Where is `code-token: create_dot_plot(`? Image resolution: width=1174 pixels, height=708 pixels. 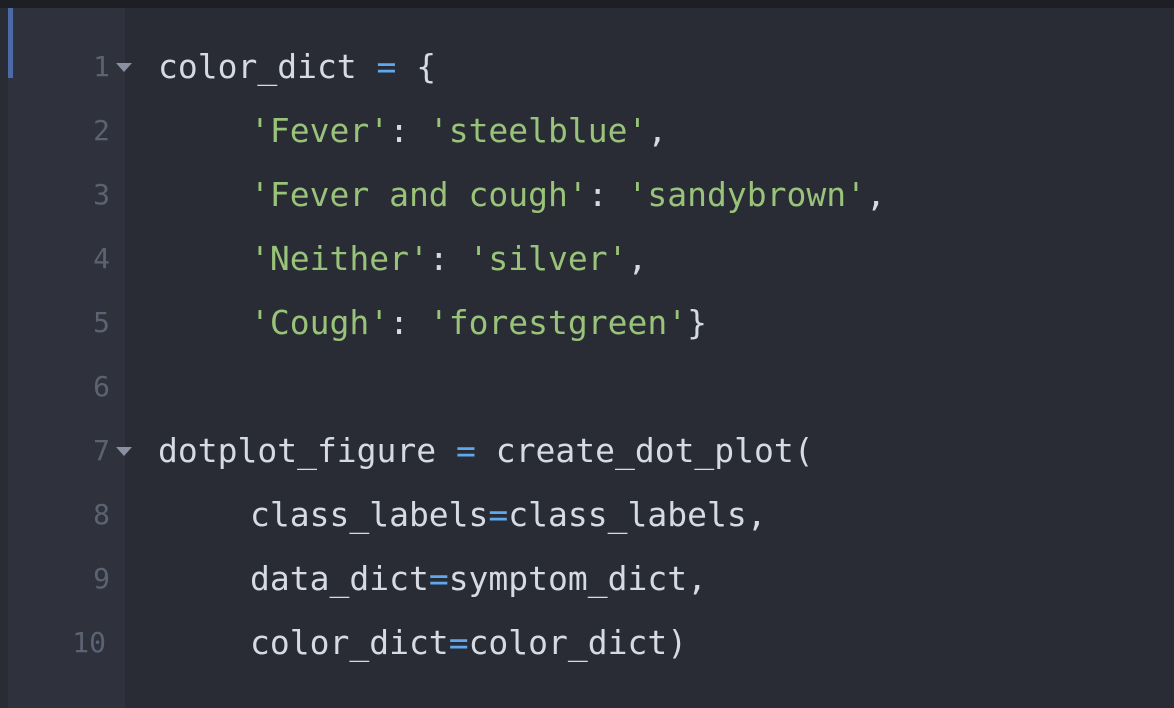
code-token: create_dot_plot( is located at coordinates (644, 450).